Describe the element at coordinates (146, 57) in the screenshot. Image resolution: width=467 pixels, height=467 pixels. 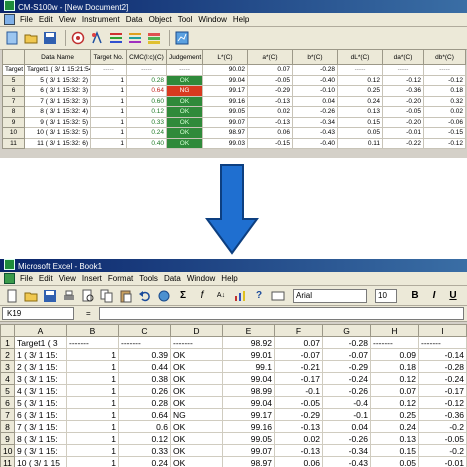
I see `col-header-cmc: CMC(l:c)(C)` at that location.